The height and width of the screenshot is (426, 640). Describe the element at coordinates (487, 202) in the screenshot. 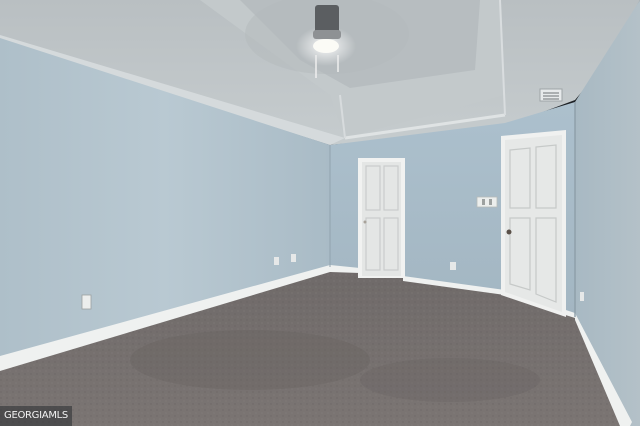

I see `light-switch-plate` at that location.